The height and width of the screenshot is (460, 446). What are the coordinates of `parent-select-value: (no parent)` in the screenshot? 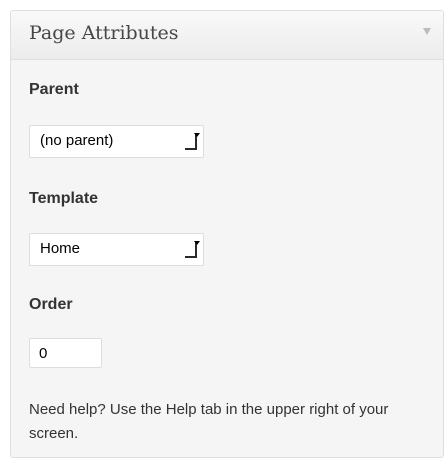 It's located at (77, 140).